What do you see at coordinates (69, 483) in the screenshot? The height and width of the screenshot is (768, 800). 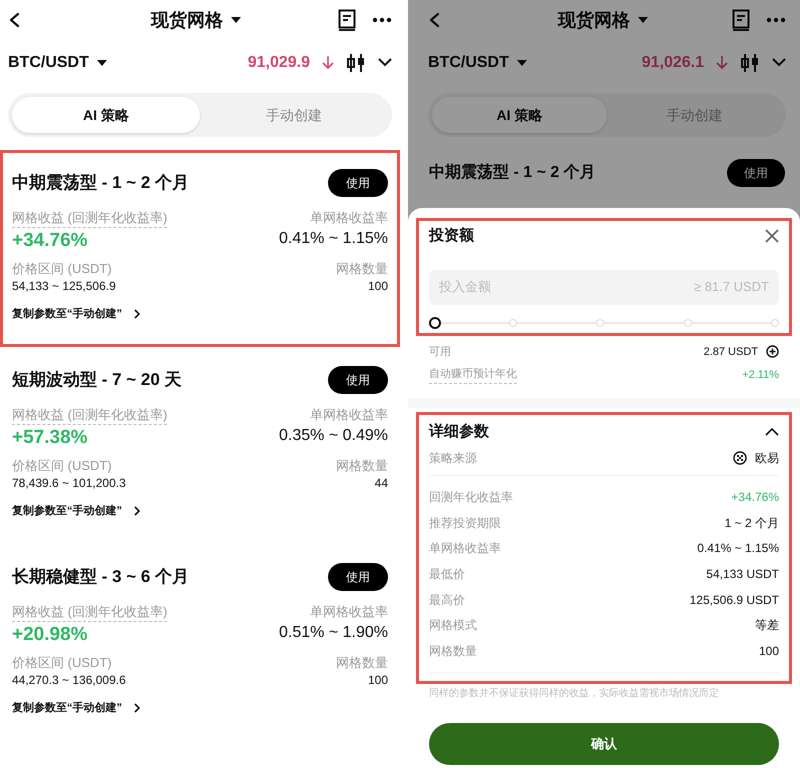 I see `range-value: 78,439.6 ~ 101,200.3` at bounding box center [69, 483].